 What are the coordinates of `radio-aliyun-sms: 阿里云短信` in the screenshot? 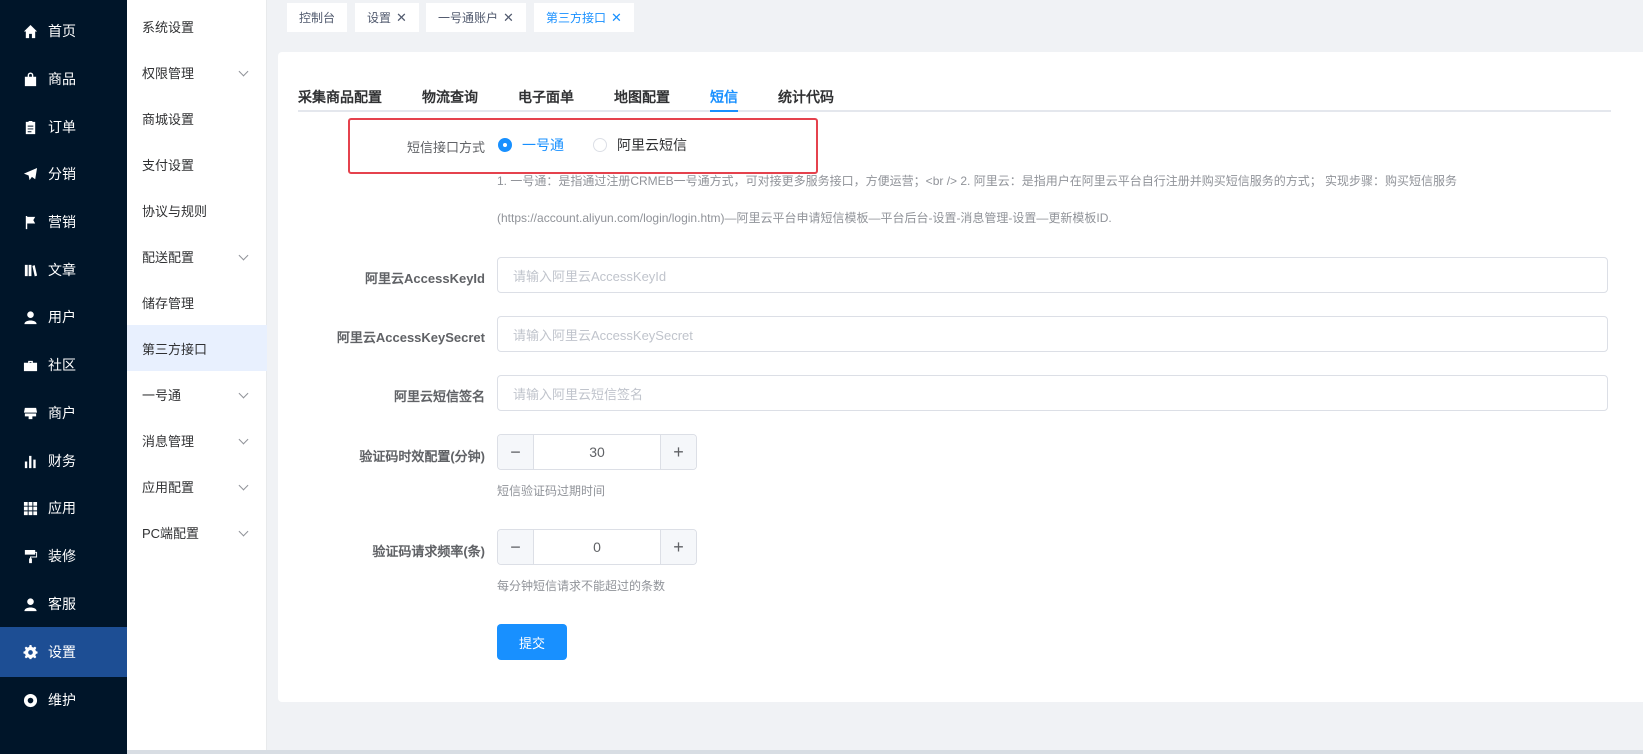 It's located at (640, 145).